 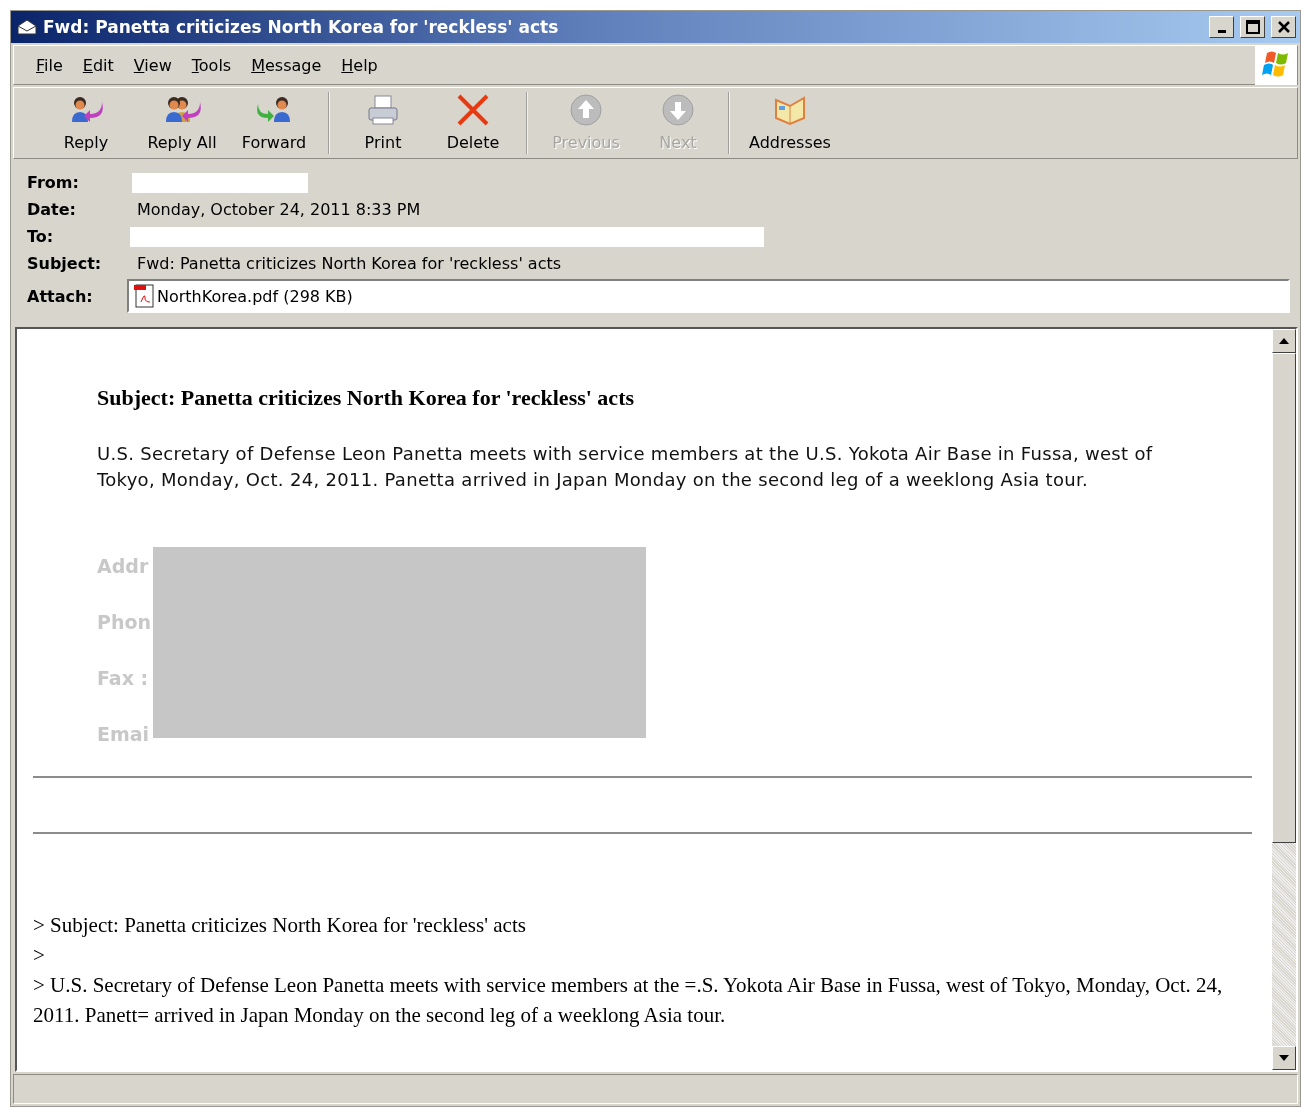 I want to click on maximize-icon, so click(x=1252, y=27).